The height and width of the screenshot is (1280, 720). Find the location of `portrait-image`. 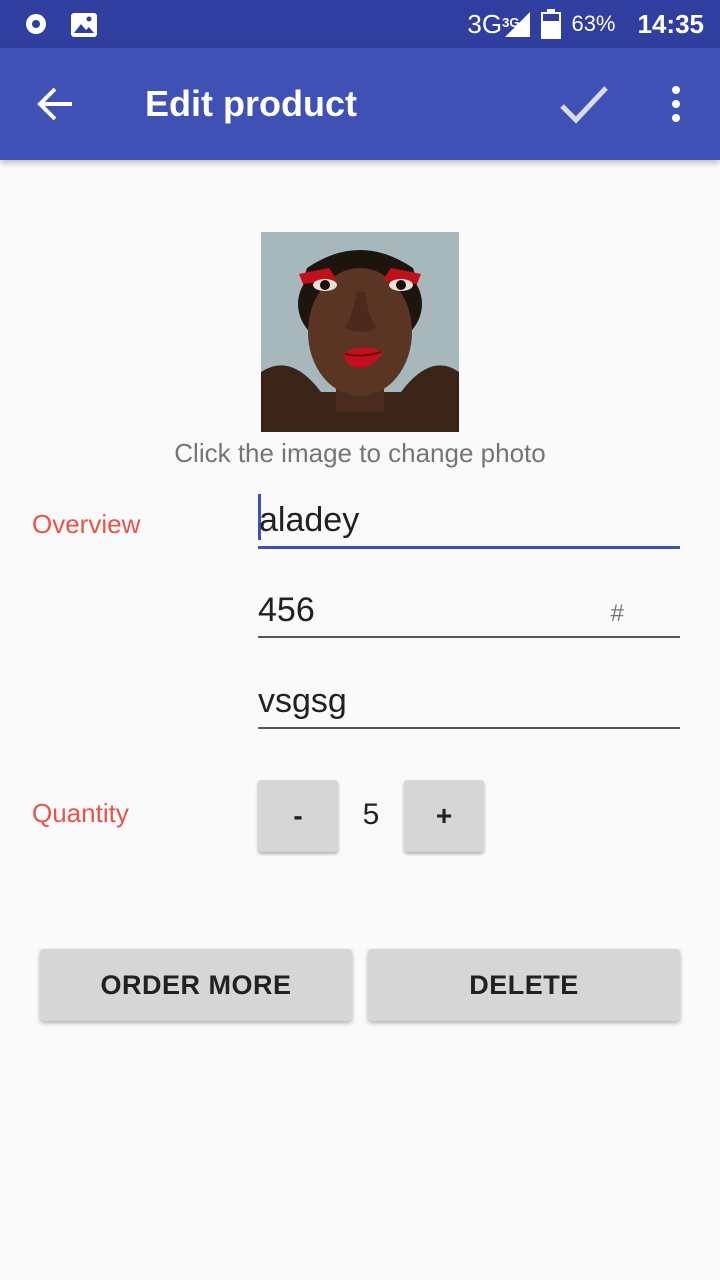

portrait-image is located at coordinates (360, 332).